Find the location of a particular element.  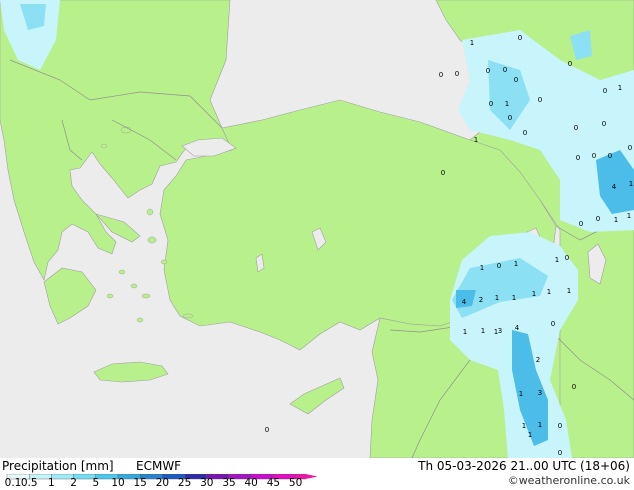

color-scale-tick: 50 is located at coordinates (295, 483).